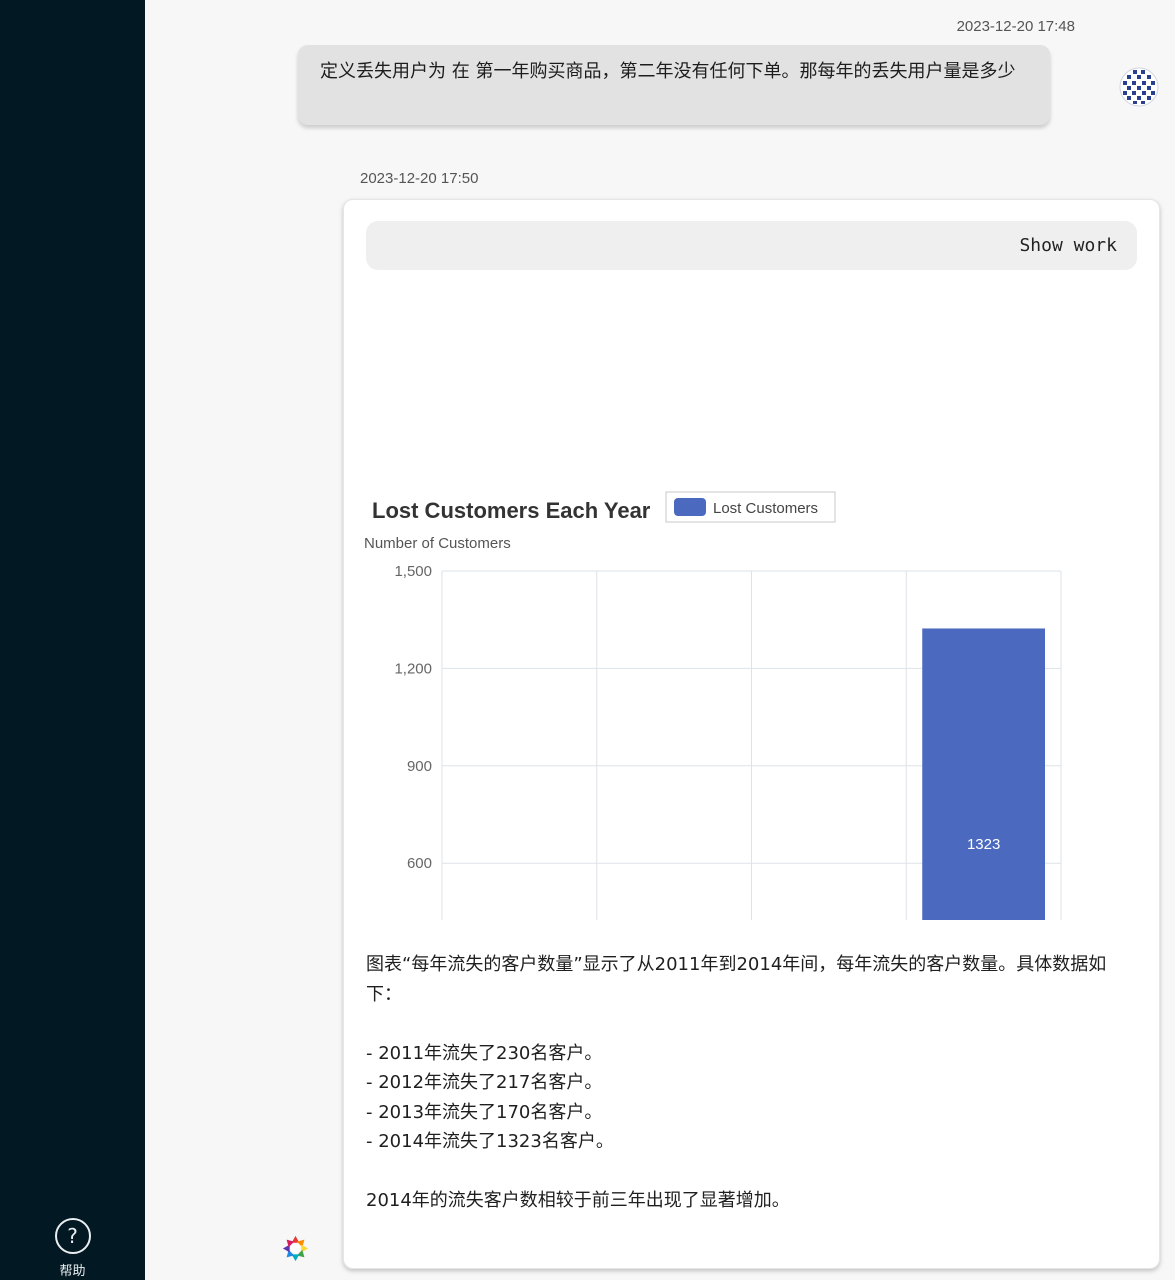  Describe the element at coordinates (668, 71) in the screenshot. I see `user-message-text: 定义丢失用户为 在 第一年购买商品，第二年没有任何下单。那每年的丢失用户量是多少` at that location.